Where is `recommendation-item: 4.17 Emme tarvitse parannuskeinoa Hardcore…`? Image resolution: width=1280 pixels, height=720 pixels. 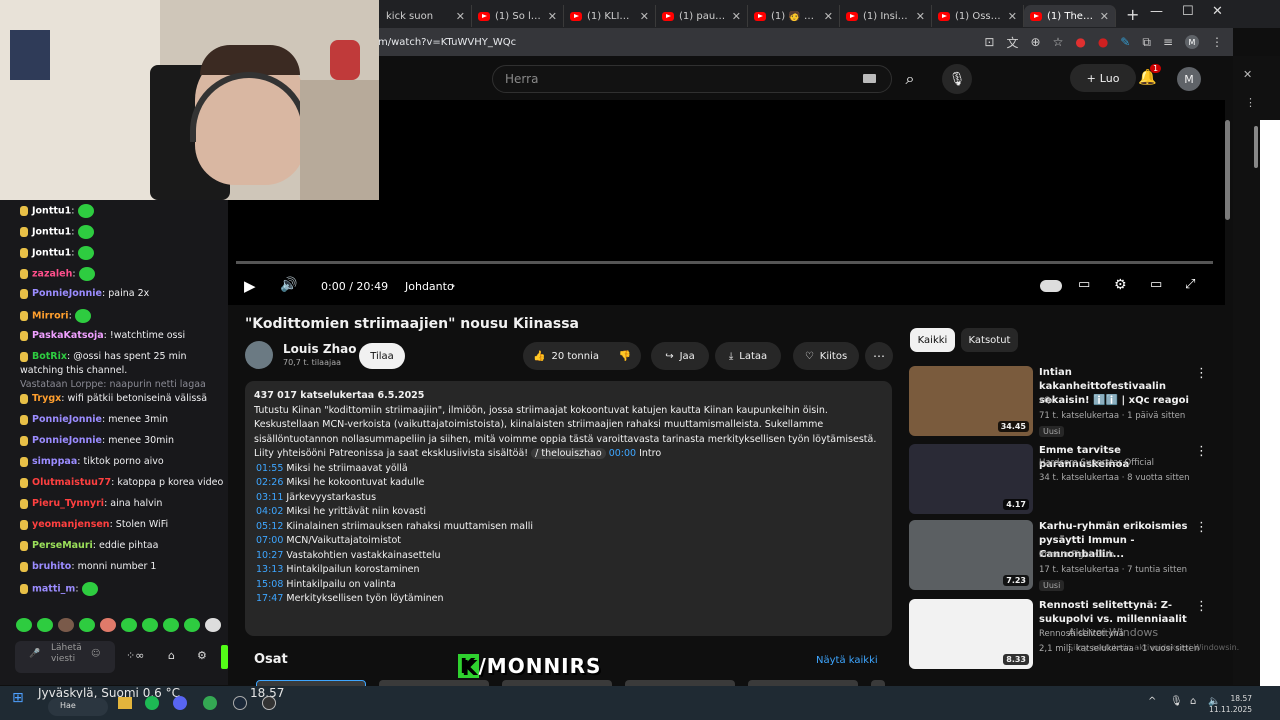 recommendation-item: 4.17 Emme tarvitse parannuskeinoa Hardcore… is located at coordinates (1059, 479).